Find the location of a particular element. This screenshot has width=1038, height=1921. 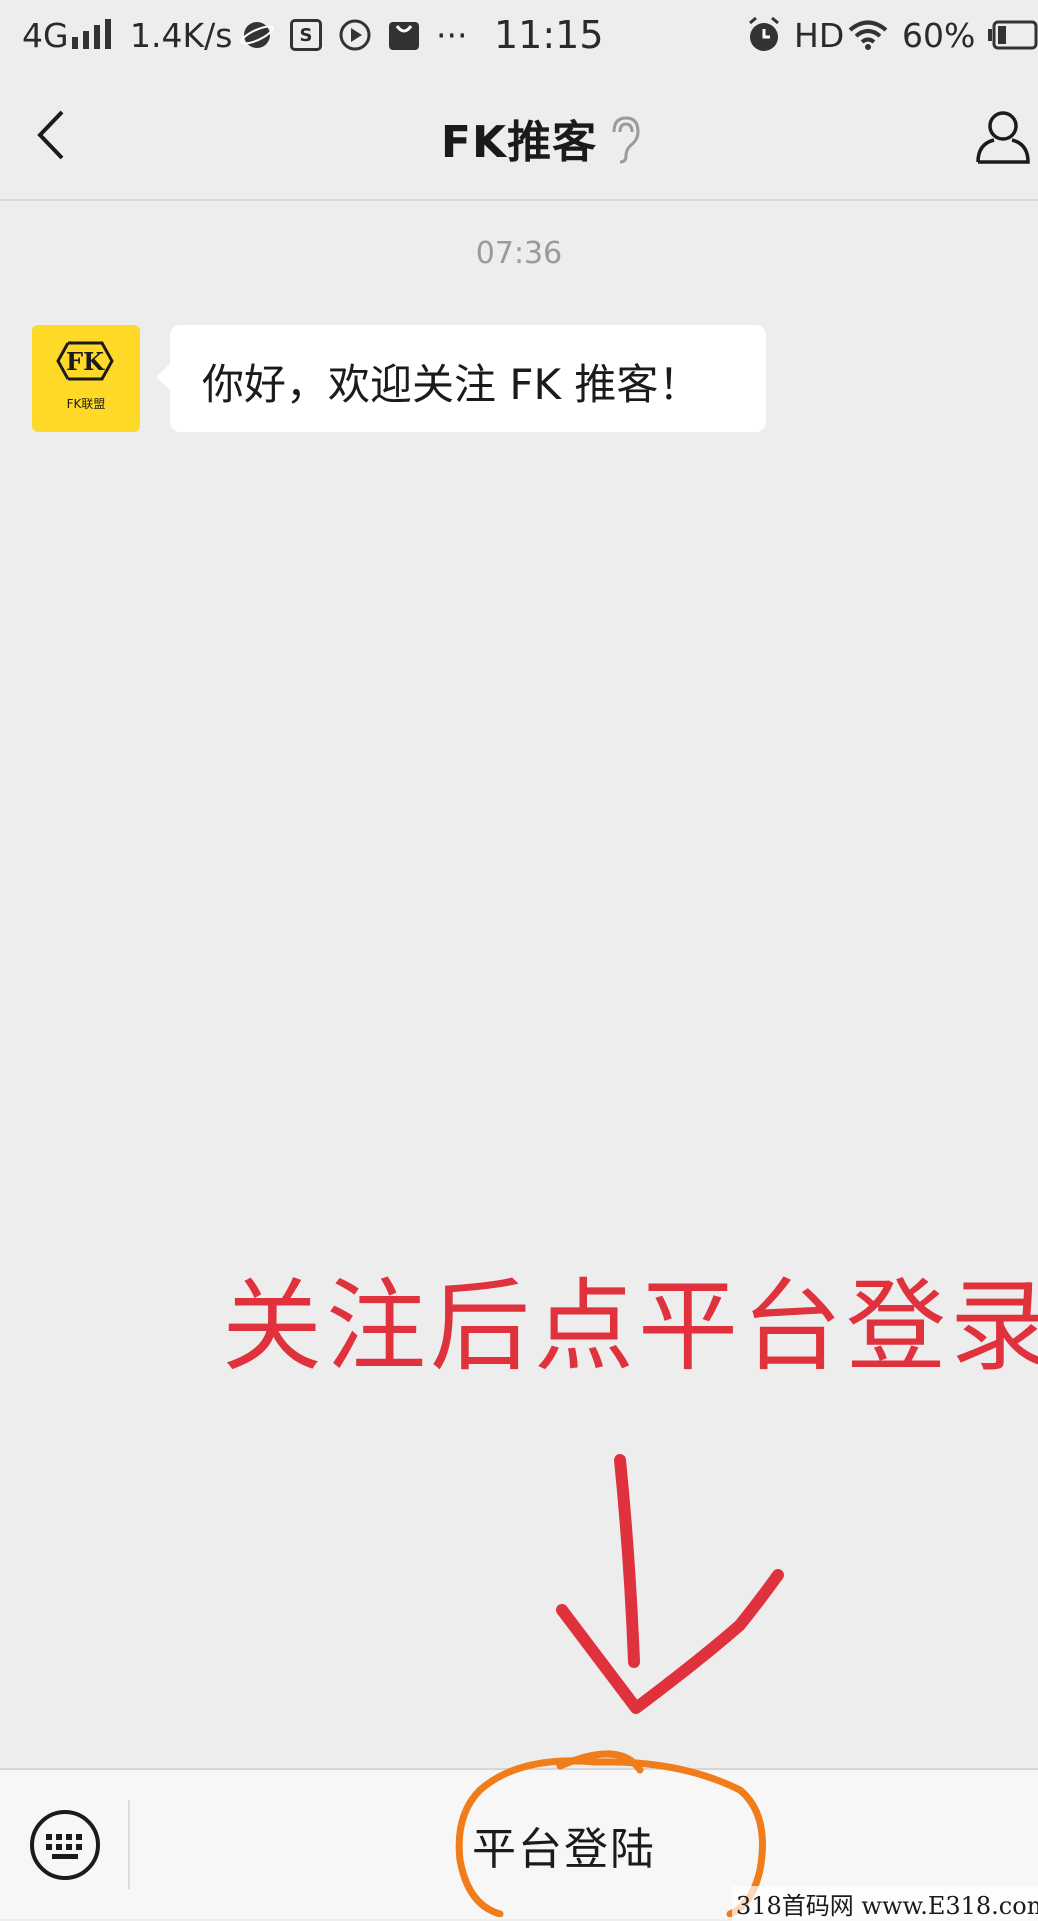

battery-icon is located at coordinates (1012, 35).